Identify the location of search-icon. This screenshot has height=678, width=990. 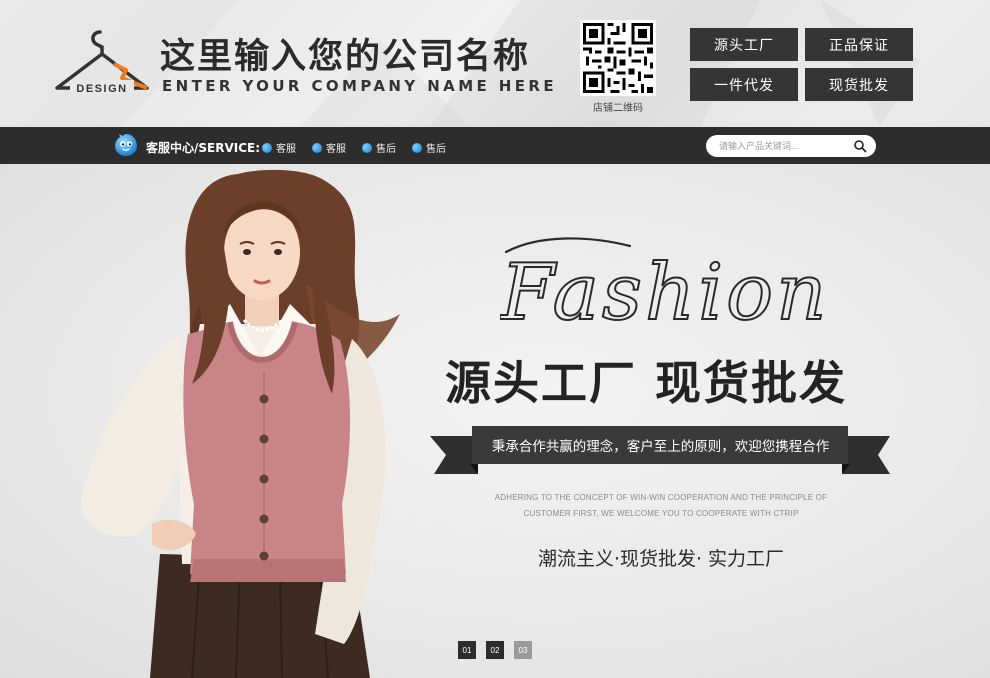
(860, 146).